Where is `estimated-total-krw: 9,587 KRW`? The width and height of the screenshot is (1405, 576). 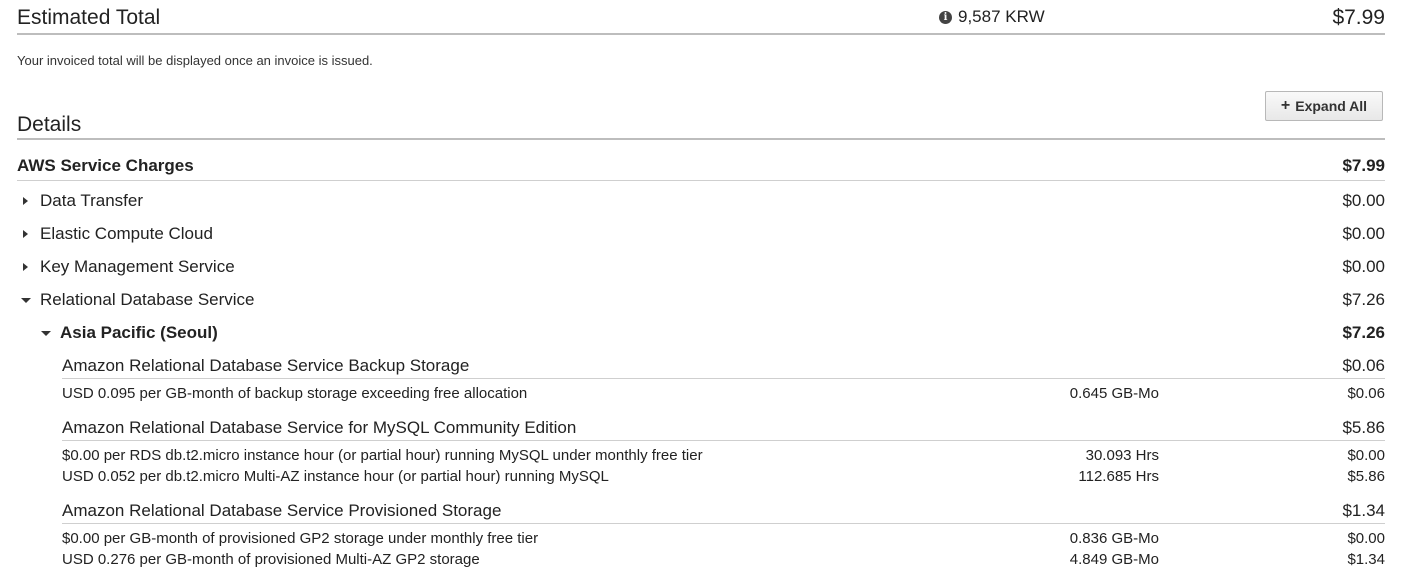
estimated-total-krw: 9,587 KRW is located at coordinates (1001, 16).